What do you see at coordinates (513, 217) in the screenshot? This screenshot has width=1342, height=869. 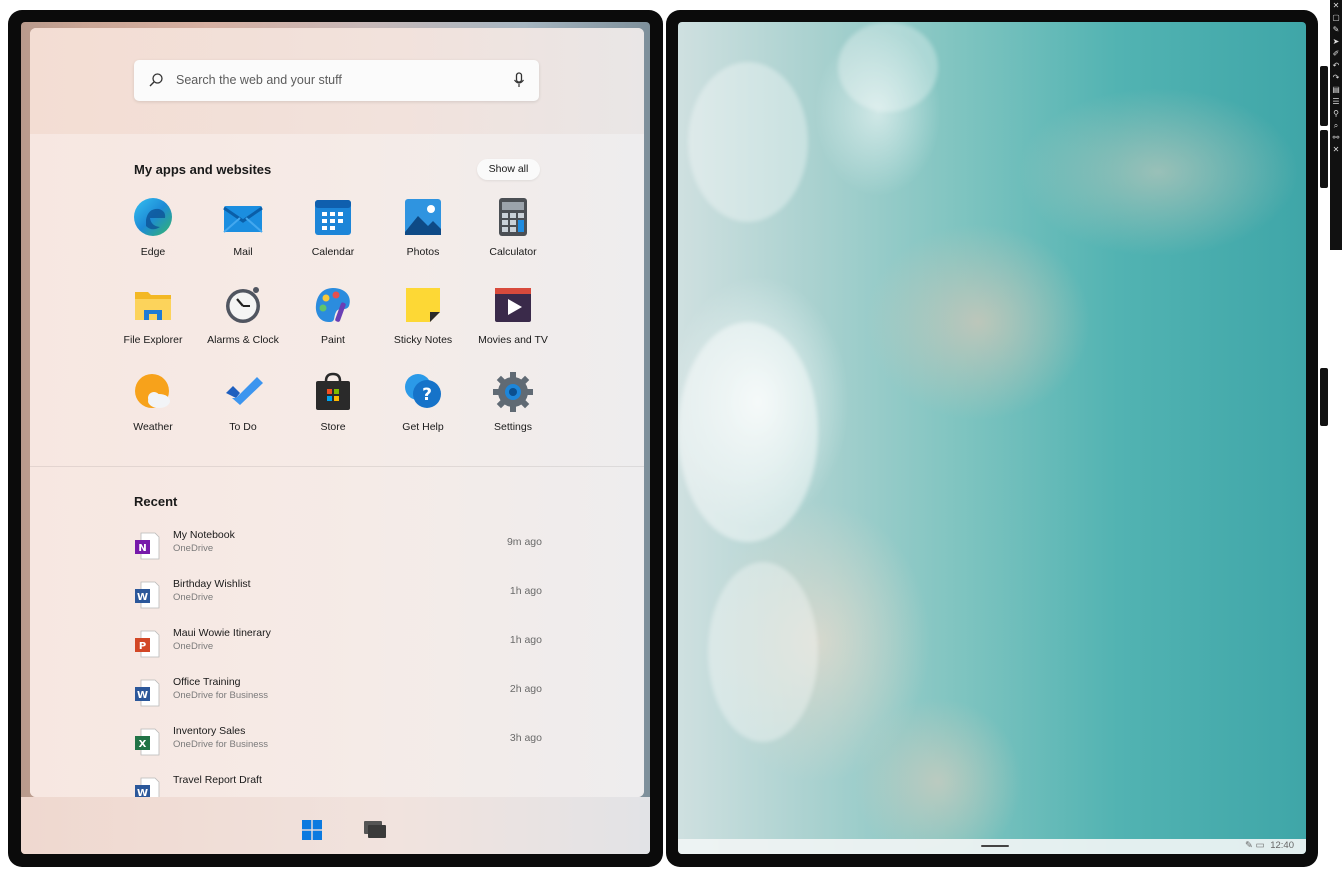 I see `calculator-icon` at bounding box center [513, 217].